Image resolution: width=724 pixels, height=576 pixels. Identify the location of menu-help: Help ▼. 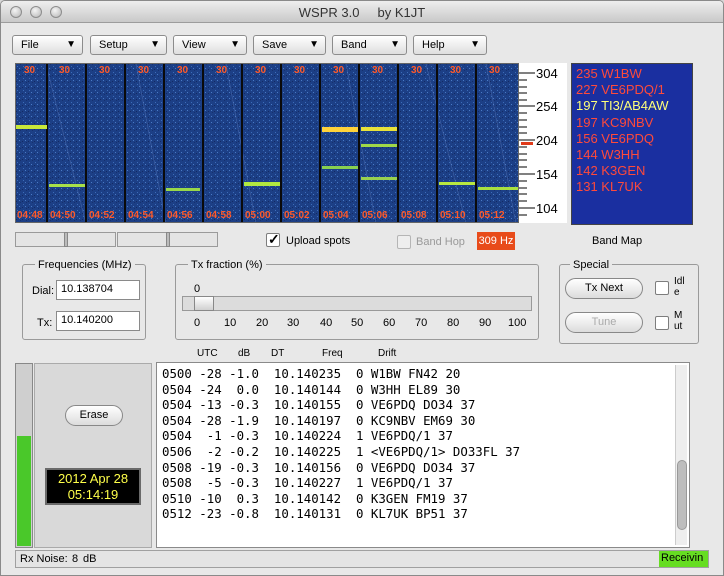
(450, 45).